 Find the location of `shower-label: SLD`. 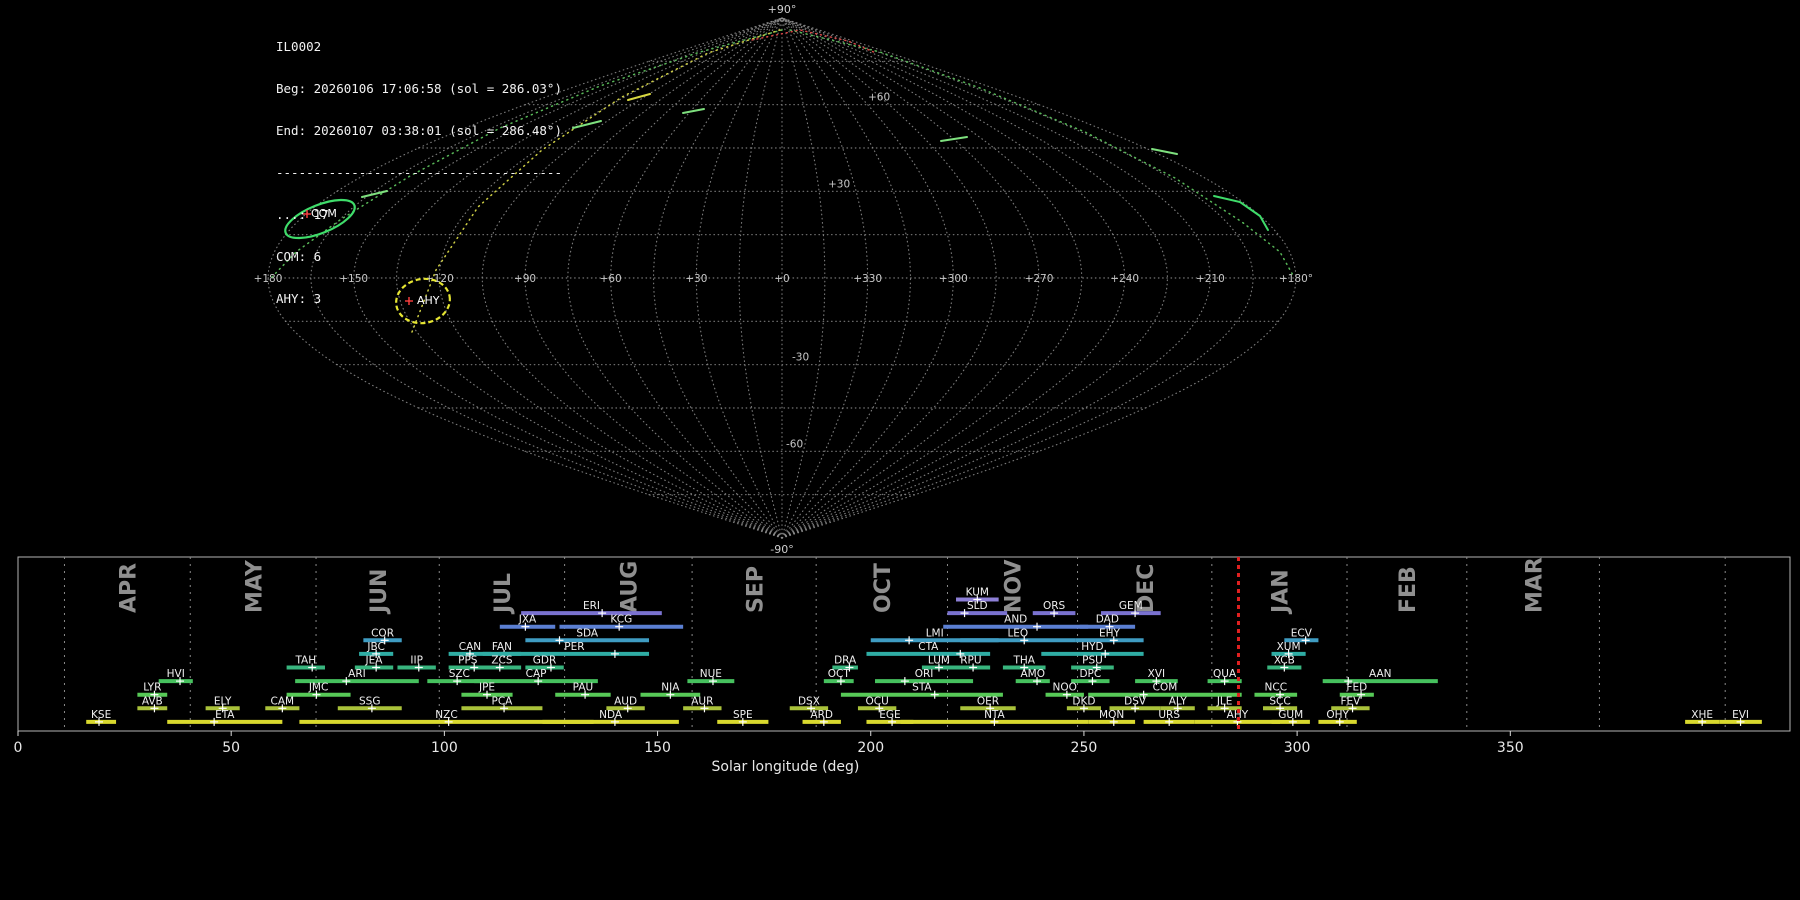

shower-label: SLD is located at coordinates (977, 606).